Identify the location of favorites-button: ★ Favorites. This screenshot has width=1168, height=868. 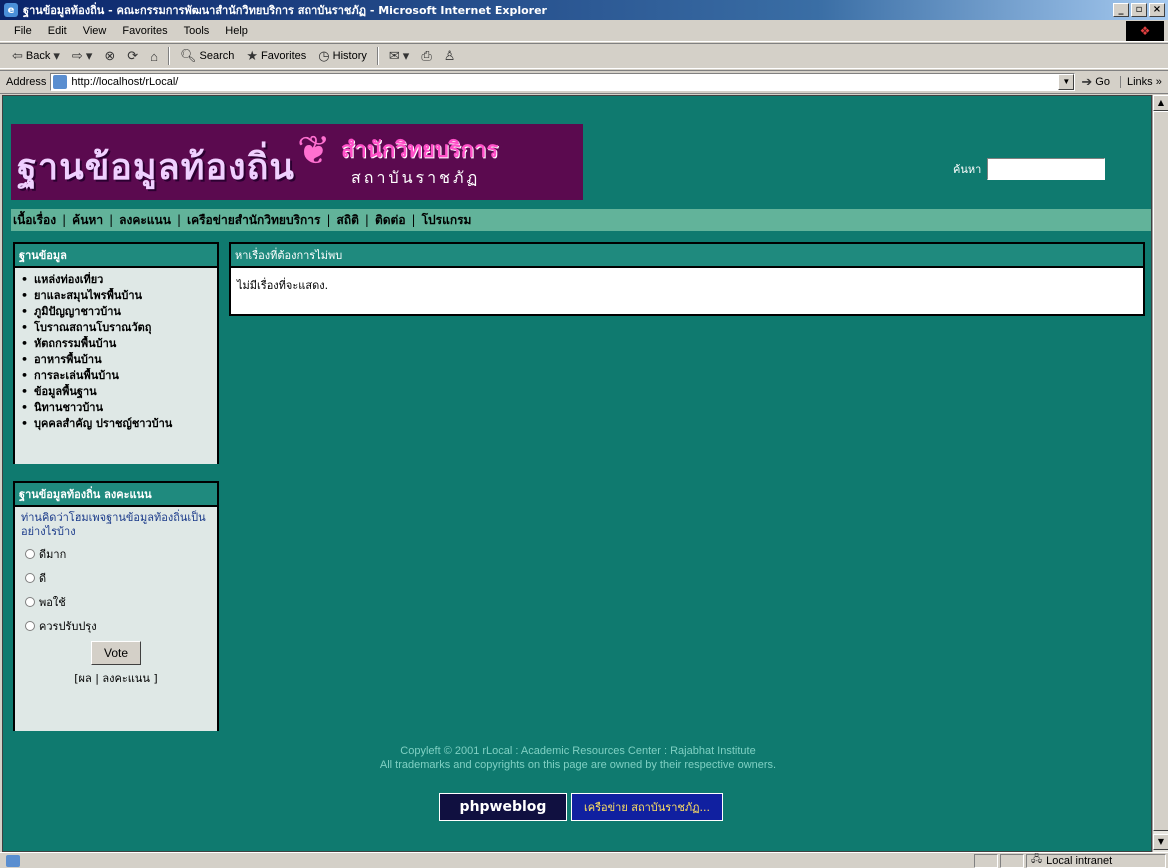
(276, 56).